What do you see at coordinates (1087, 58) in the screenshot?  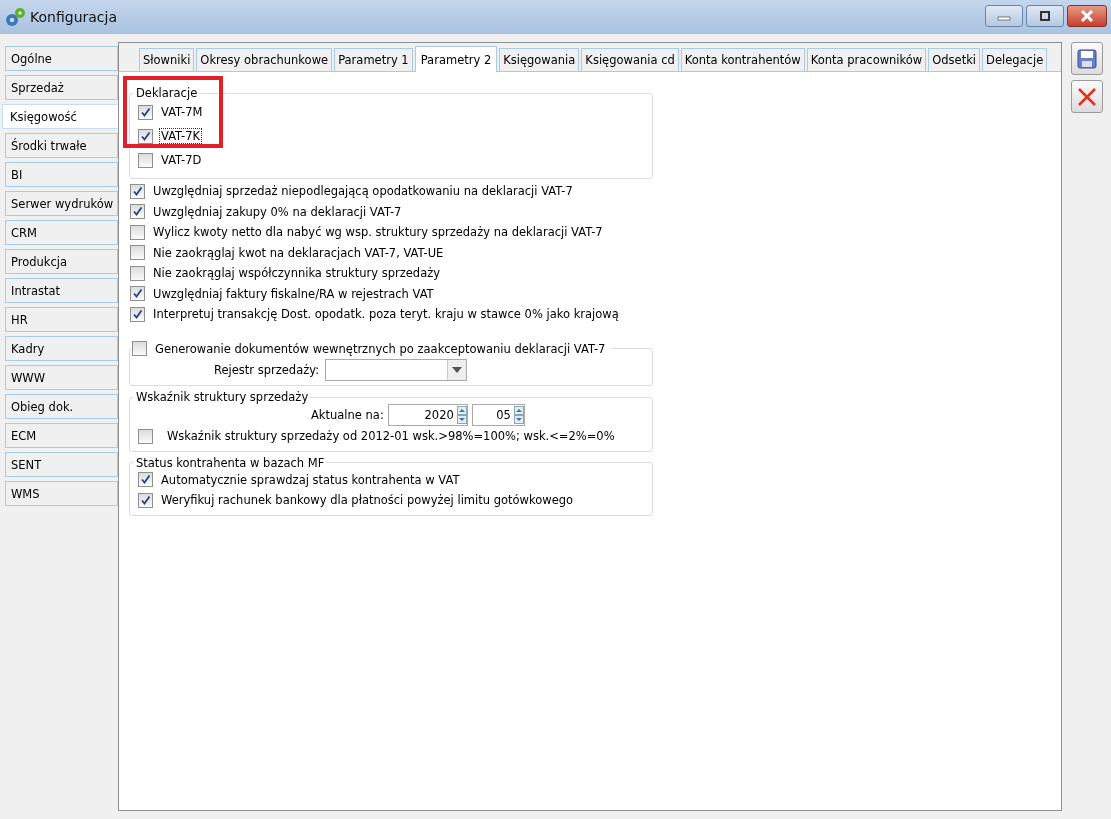 I see `save-button` at bounding box center [1087, 58].